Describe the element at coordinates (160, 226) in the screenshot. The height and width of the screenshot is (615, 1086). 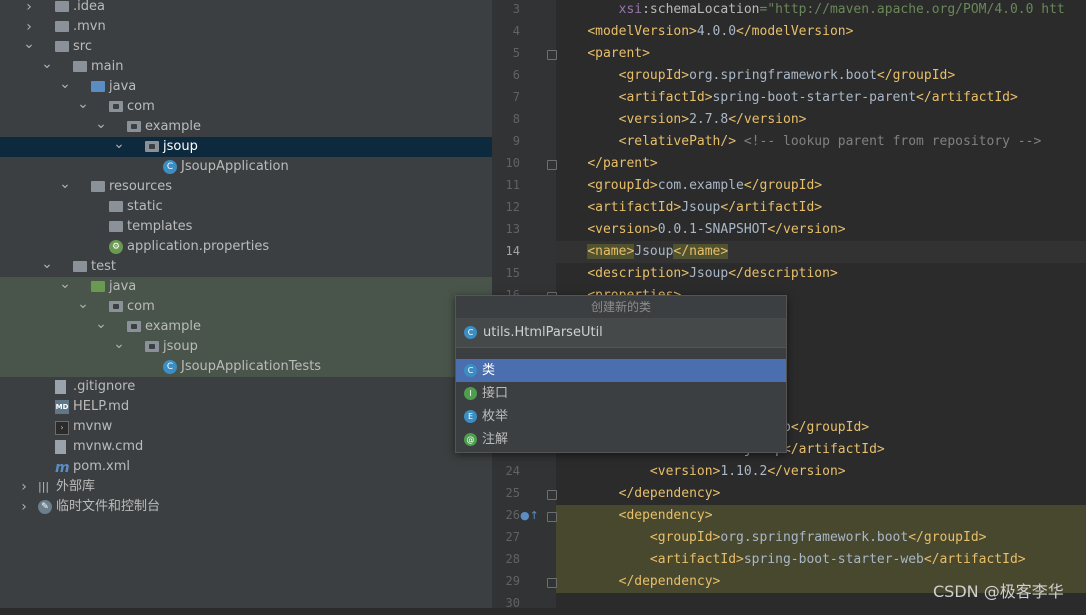
I see `tree-item-label: templates` at that location.